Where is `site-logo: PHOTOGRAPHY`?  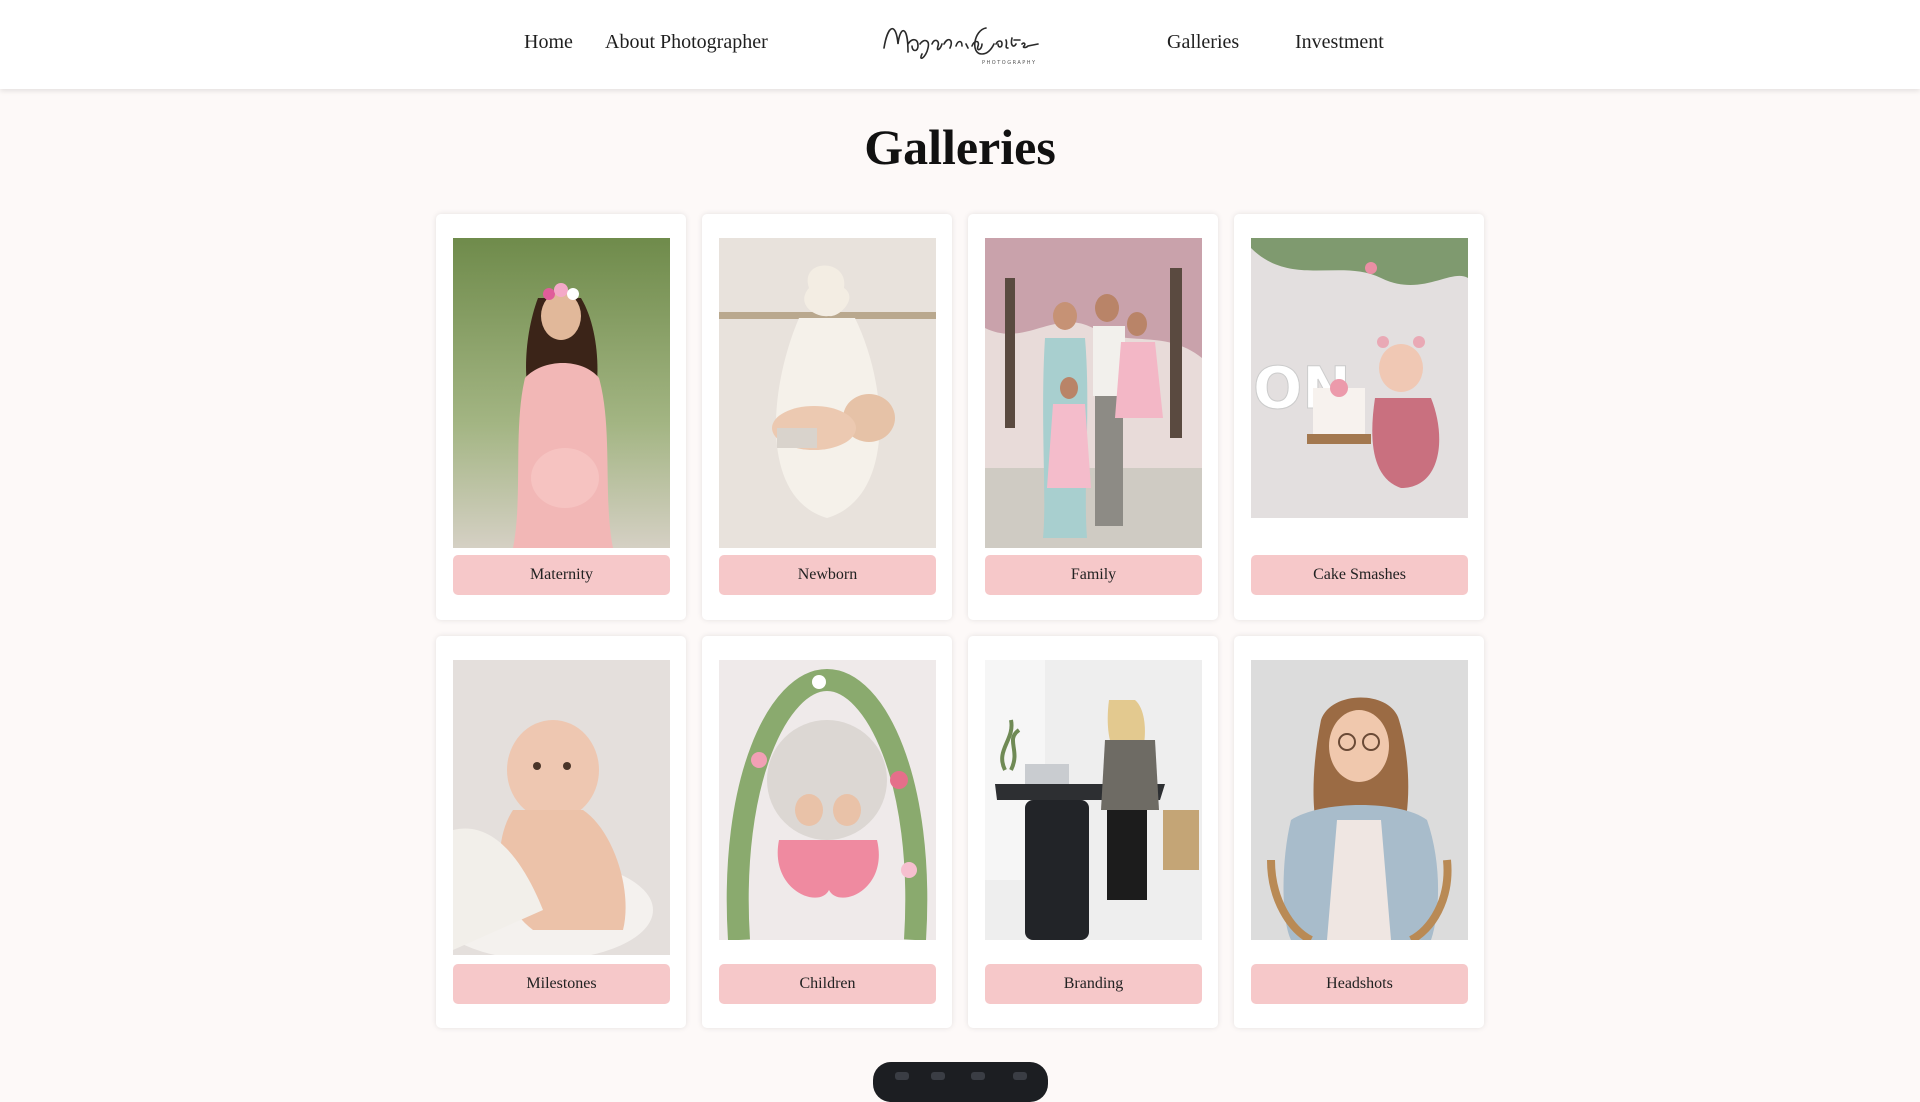
site-logo: PHOTOGRAPHY is located at coordinates (961, 43).